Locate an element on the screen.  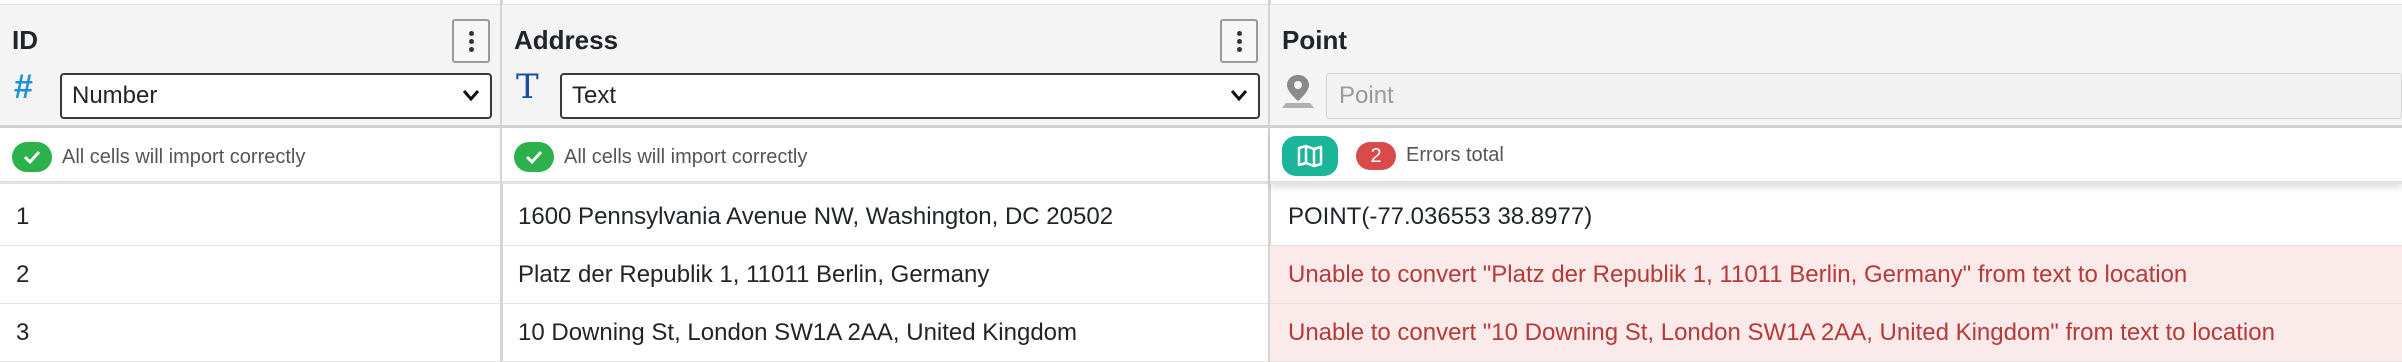
column-type-select: Text is located at coordinates (910, 96).